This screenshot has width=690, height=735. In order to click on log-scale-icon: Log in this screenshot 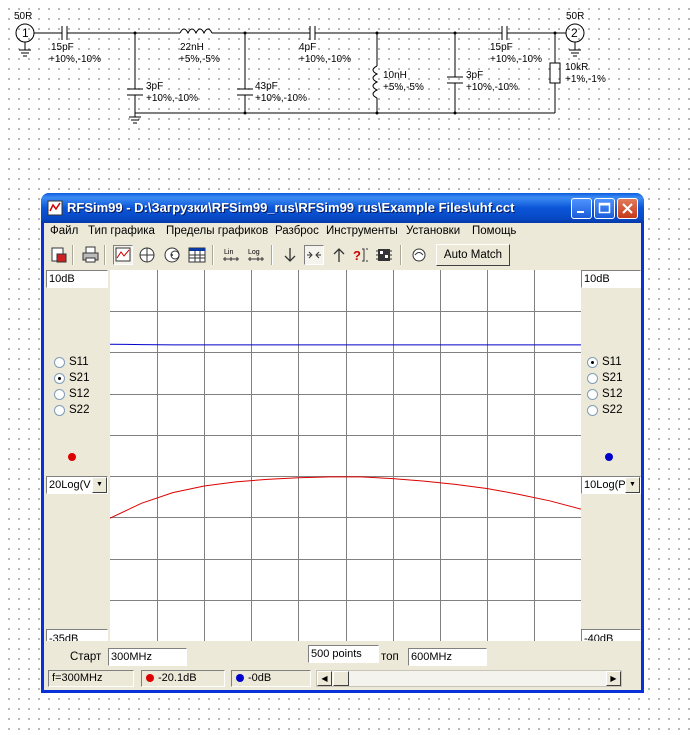, I will do `click(256, 255)`.